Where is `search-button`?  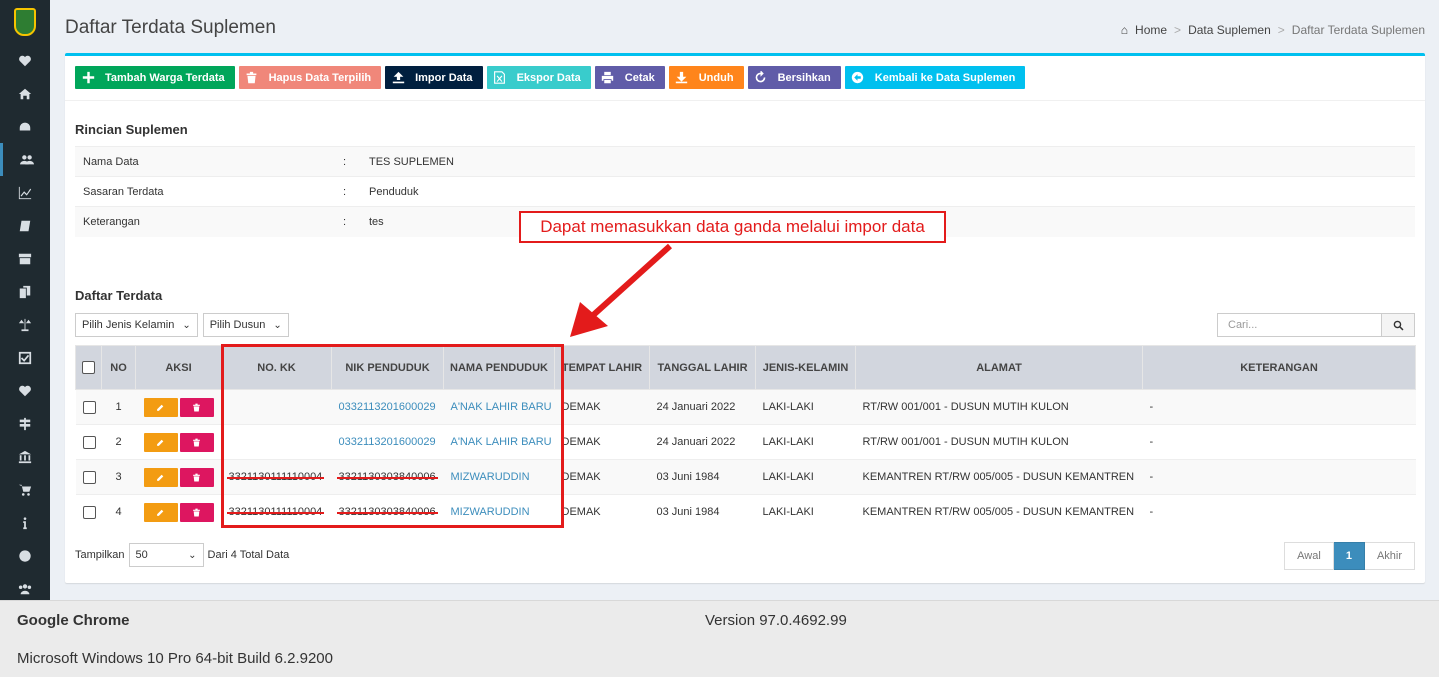 search-button is located at coordinates (1398, 325).